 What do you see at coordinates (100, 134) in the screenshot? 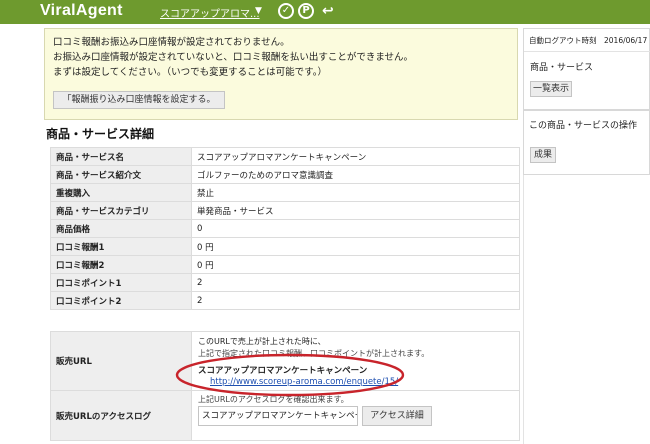
I see `page-title: 商品・サービス詳細` at bounding box center [100, 134].